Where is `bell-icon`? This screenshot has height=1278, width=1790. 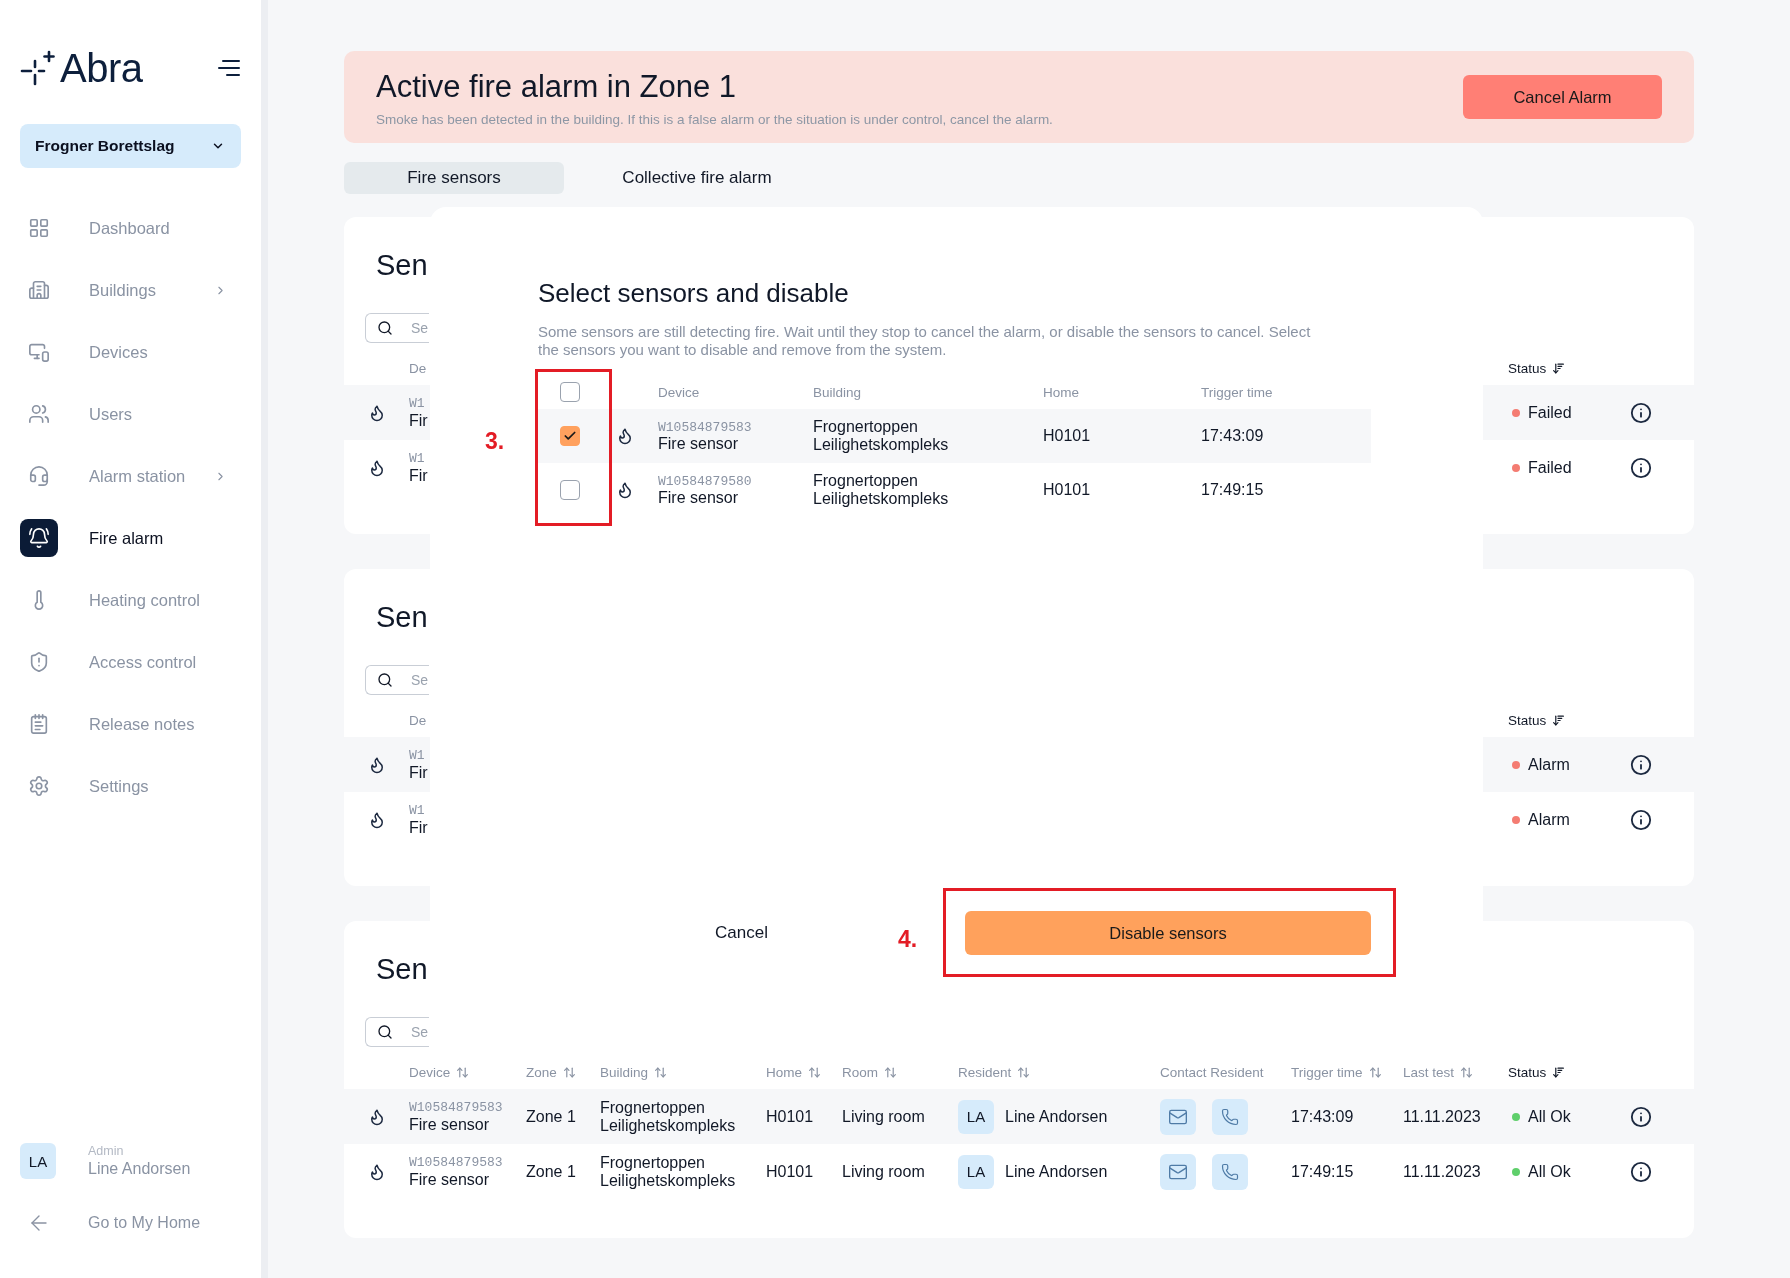 bell-icon is located at coordinates (39, 538).